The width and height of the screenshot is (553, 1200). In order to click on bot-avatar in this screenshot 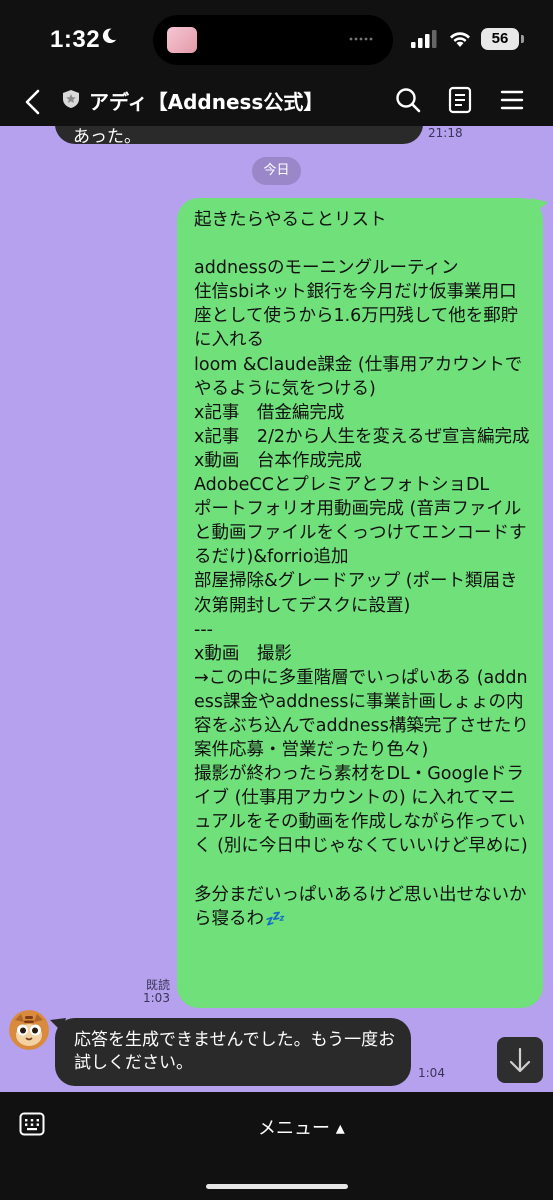, I will do `click(29, 1030)`.